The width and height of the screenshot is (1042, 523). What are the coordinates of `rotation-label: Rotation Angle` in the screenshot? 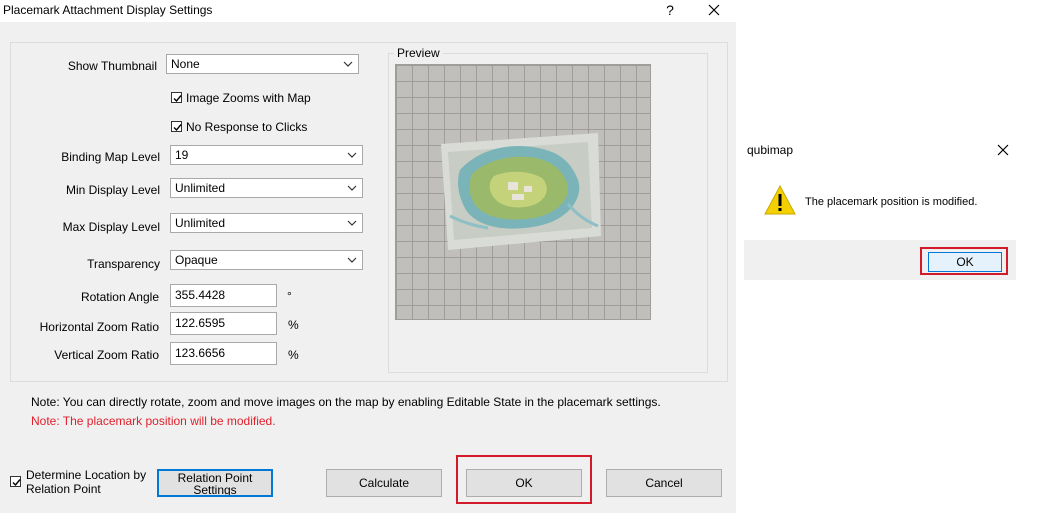 It's located at (119, 297).